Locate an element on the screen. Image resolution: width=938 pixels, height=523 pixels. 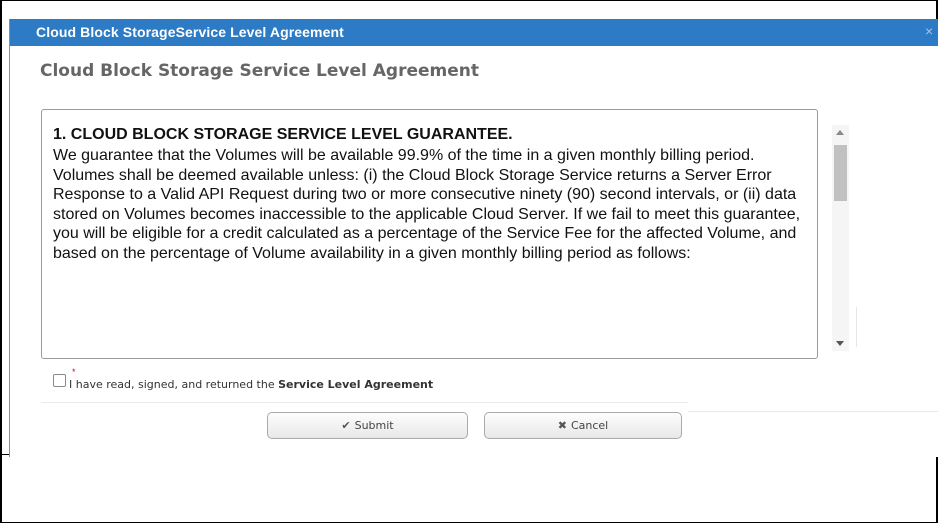
x-icon: ✖ is located at coordinates (562, 425).